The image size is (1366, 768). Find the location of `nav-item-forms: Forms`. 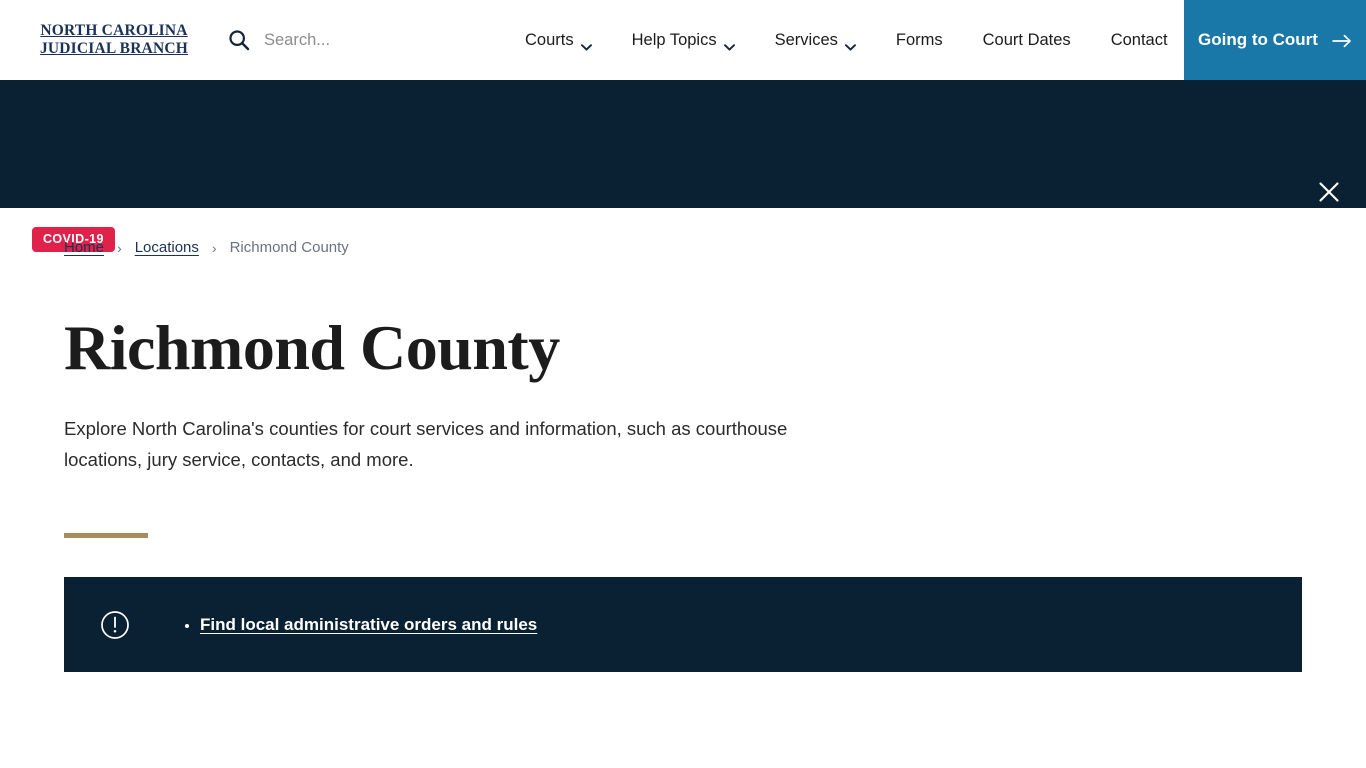

nav-item-forms: Forms is located at coordinates (919, 40).